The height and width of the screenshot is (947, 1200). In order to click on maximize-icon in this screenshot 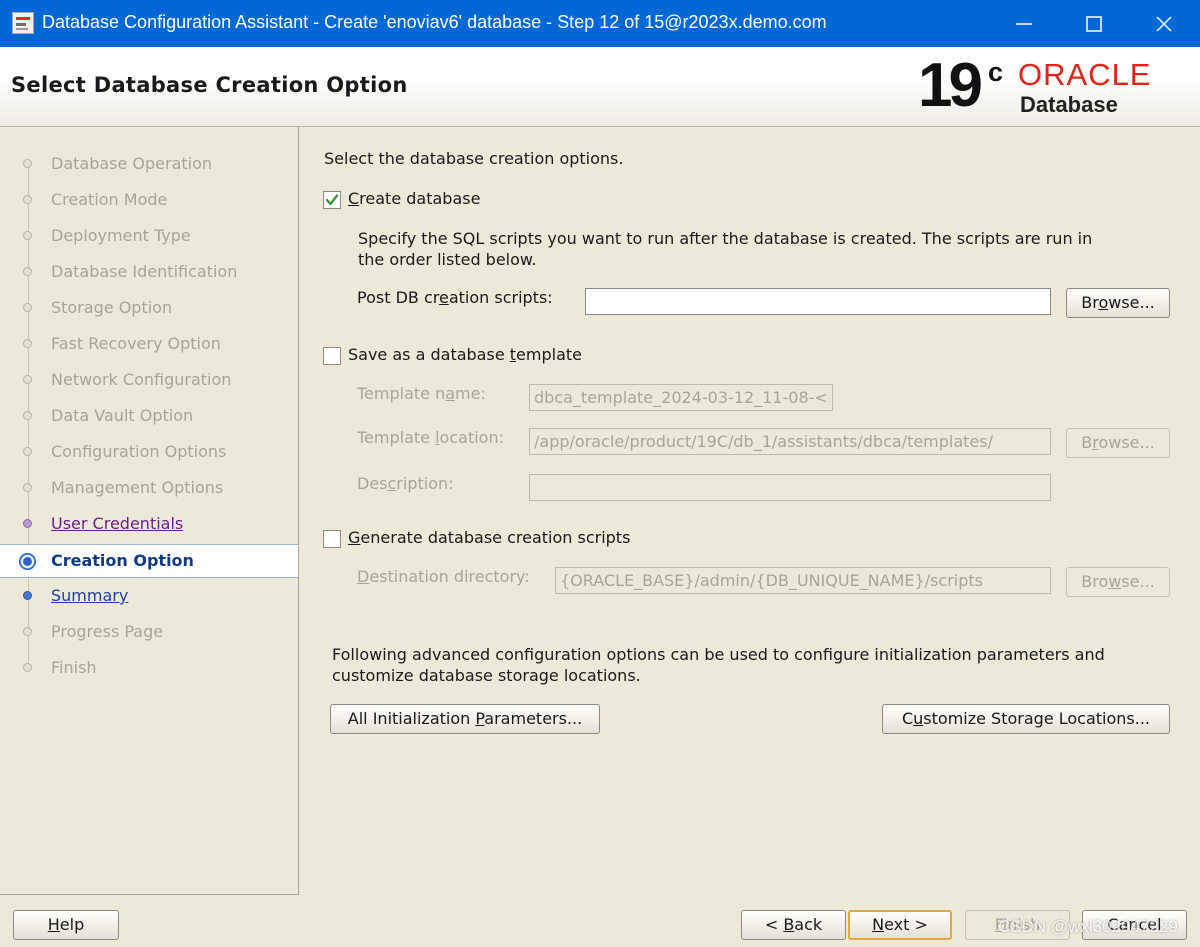, I will do `click(1094, 24)`.